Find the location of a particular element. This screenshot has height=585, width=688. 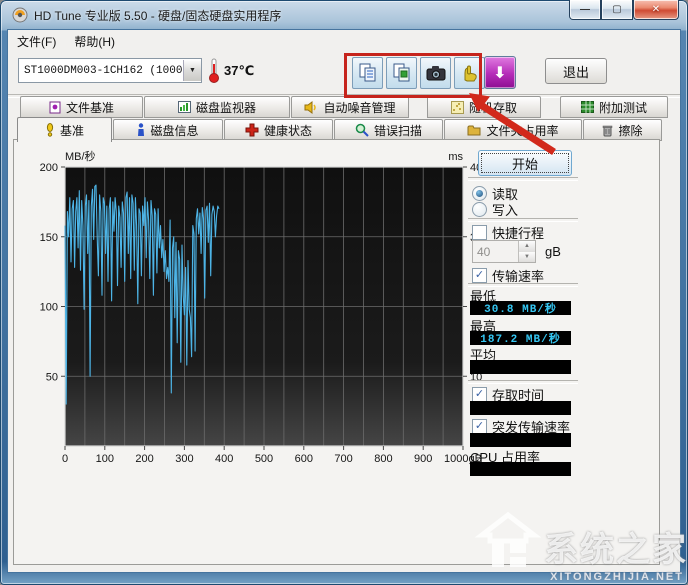

max-value-field: 187.2 MB/秒 is located at coordinates (520, 338).